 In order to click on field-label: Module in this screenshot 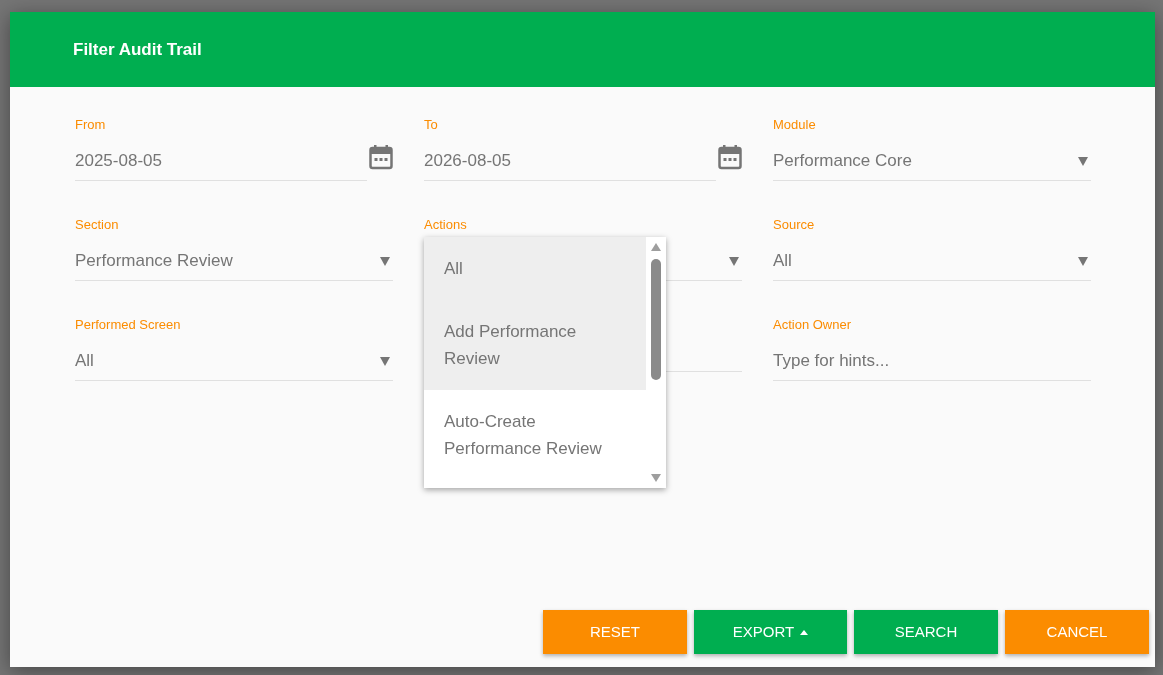, I will do `click(794, 124)`.